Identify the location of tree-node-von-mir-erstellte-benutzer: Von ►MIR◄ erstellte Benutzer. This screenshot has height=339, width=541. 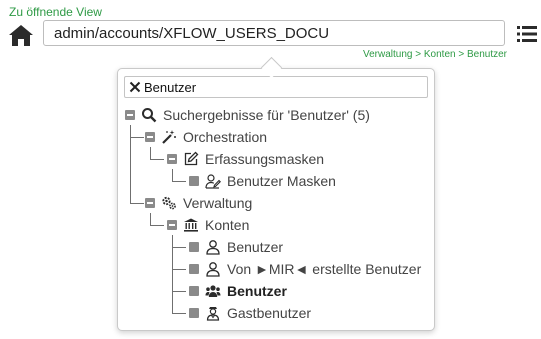
(305, 269).